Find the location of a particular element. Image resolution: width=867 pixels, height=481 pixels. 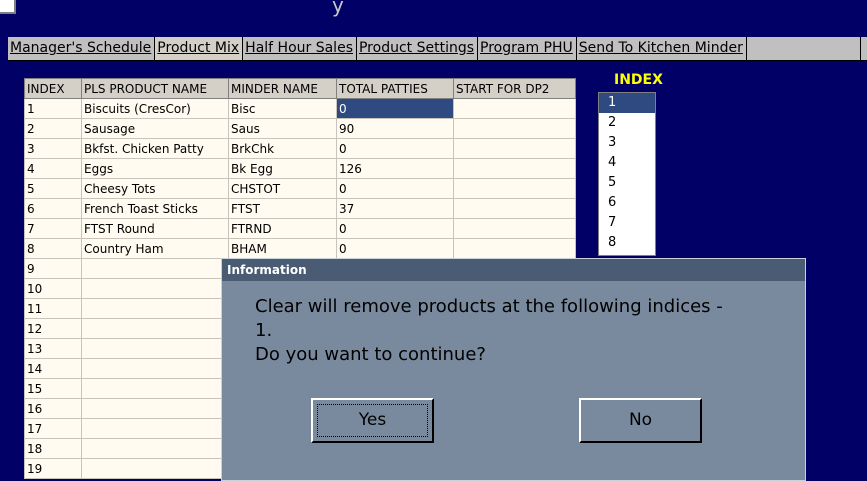

tab-half-hour-sales: Half Hour Sales is located at coordinates (300, 48).